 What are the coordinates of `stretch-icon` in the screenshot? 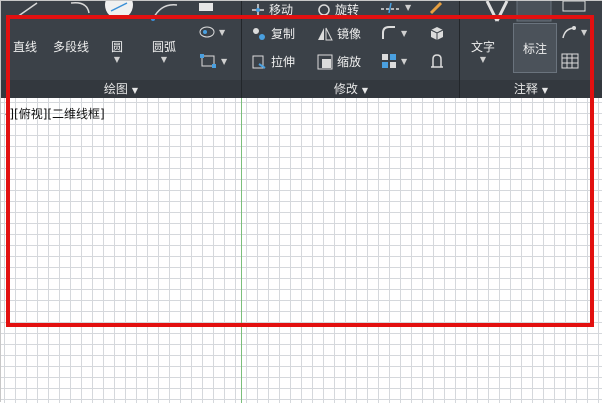 It's located at (259, 62).